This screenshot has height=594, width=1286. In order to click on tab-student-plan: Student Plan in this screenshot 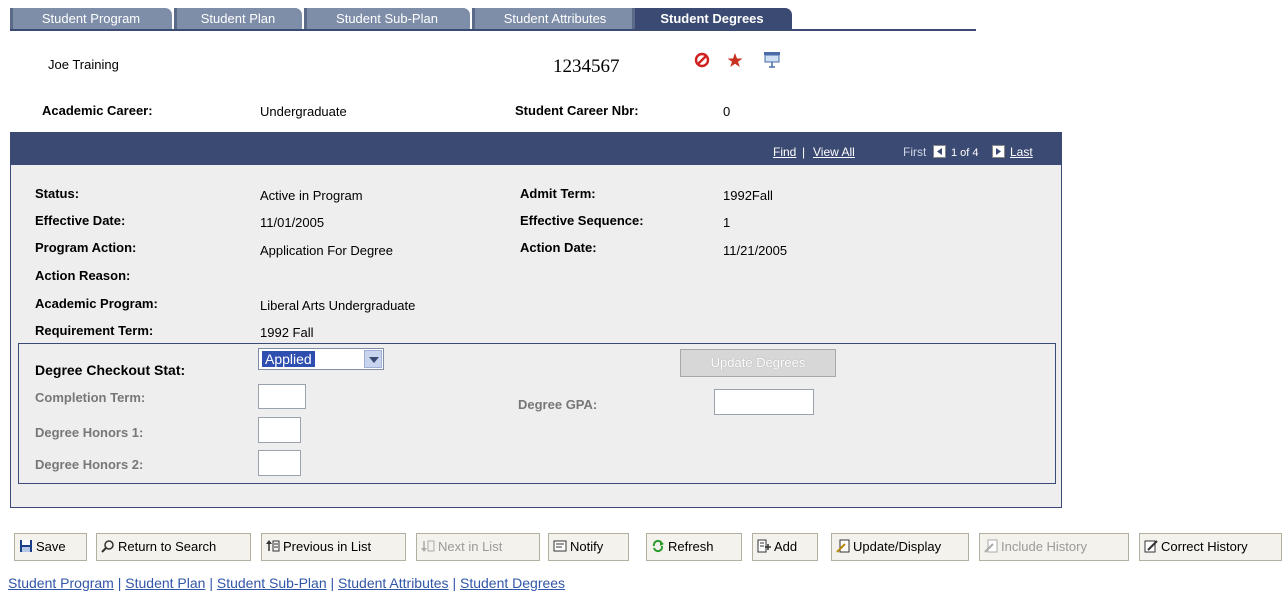, I will do `click(238, 18)`.